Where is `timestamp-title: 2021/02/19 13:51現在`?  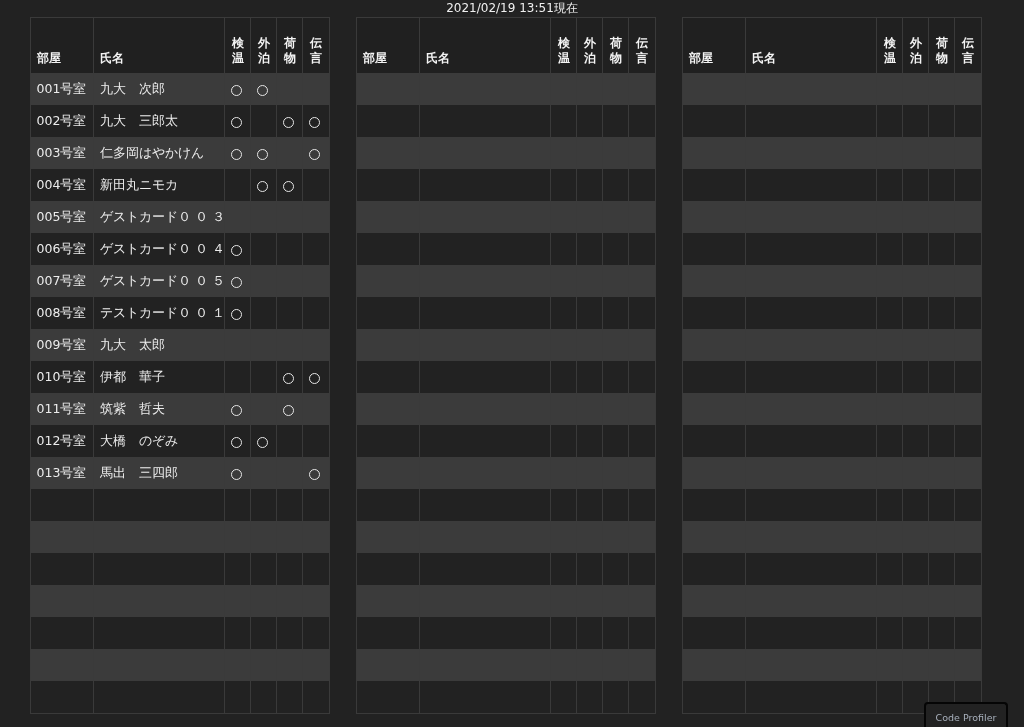
timestamp-title: 2021/02/19 13:51現在 is located at coordinates (512, 8).